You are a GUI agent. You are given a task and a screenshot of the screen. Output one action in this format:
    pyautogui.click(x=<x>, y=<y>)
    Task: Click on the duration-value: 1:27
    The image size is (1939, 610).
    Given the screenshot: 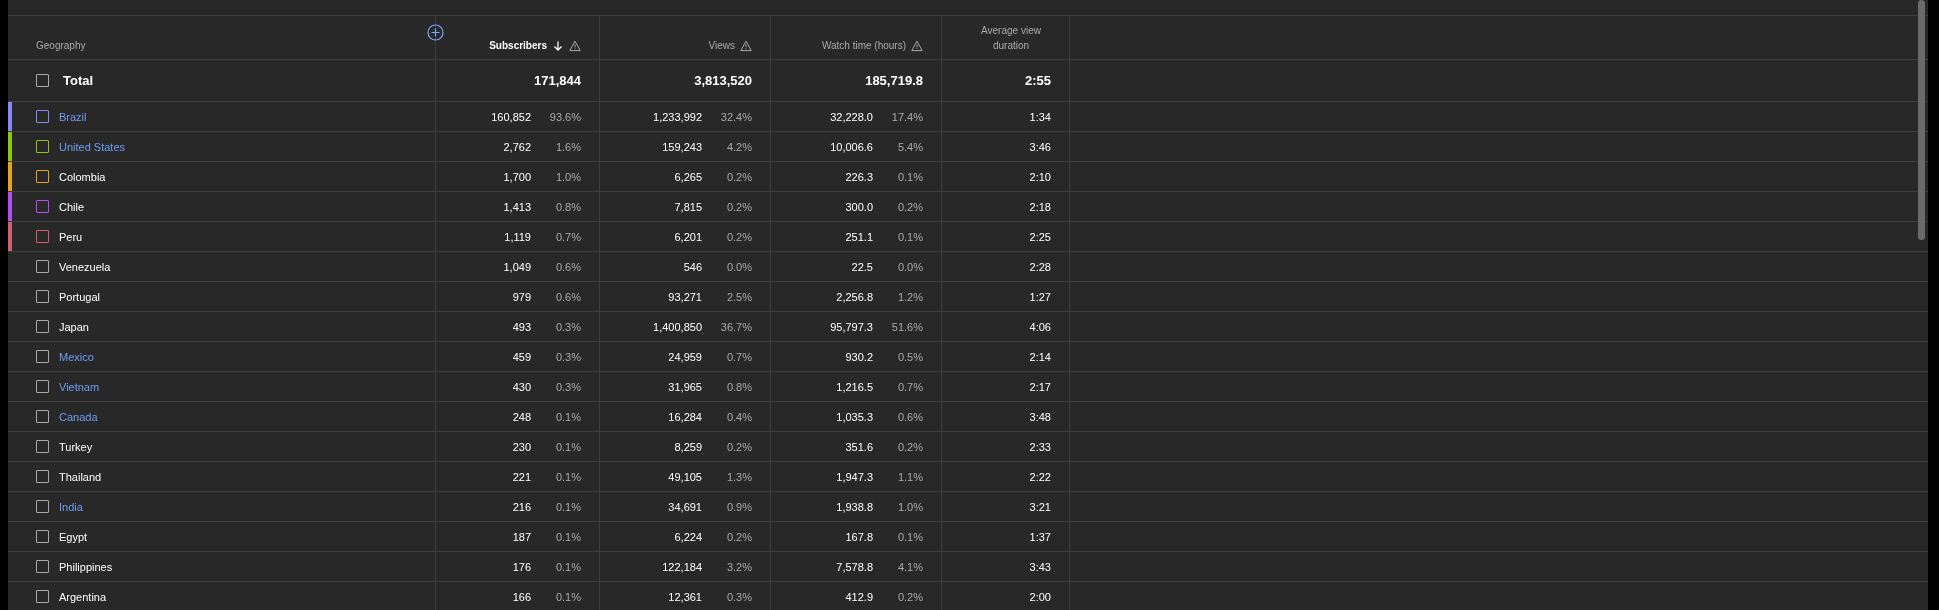 What is the action you would take?
    pyautogui.click(x=1040, y=296)
    